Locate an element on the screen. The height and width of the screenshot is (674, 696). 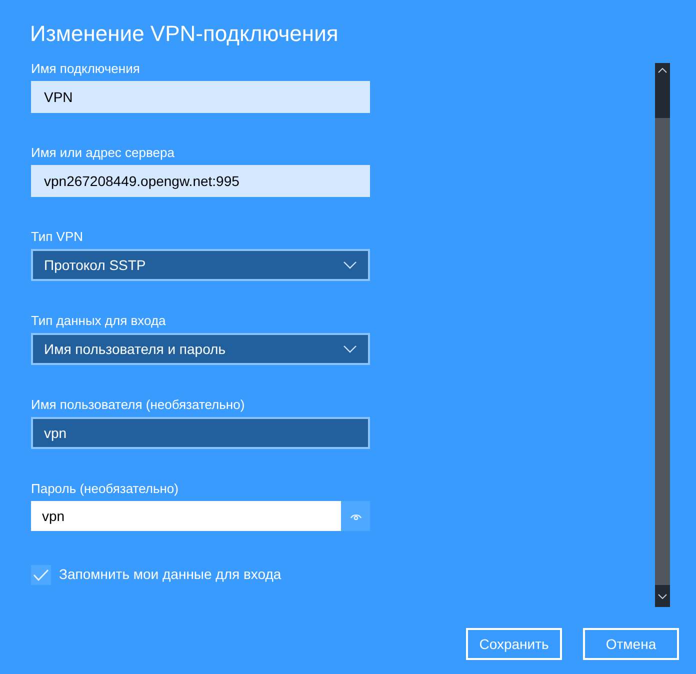
field-label: Тип VPN is located at coordinates (57, 237).